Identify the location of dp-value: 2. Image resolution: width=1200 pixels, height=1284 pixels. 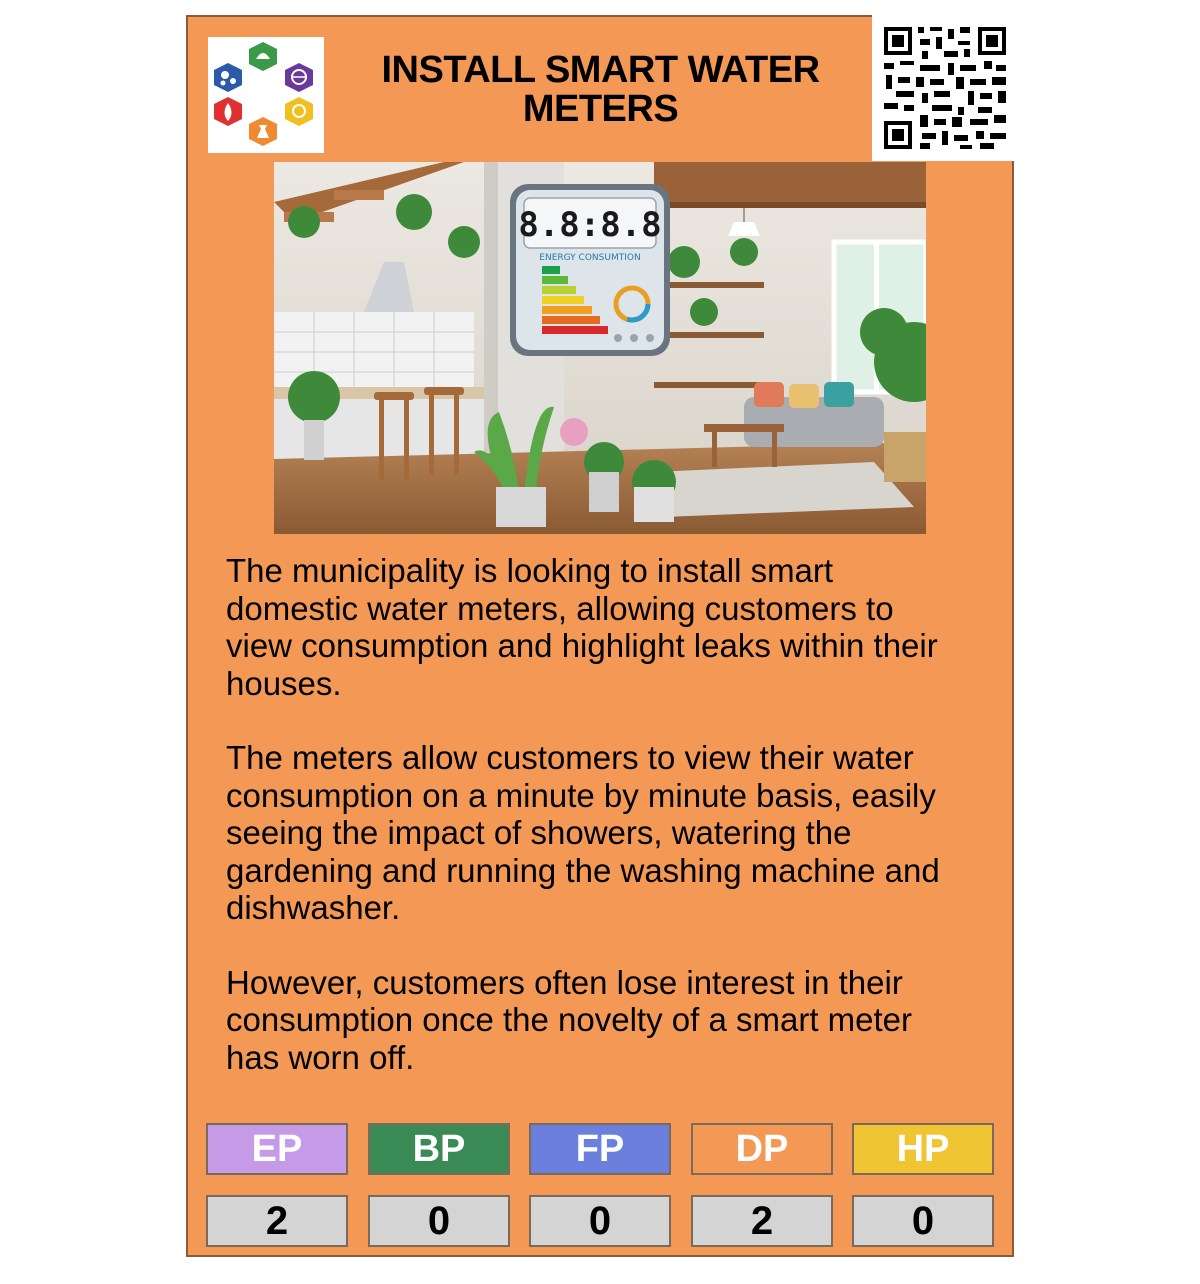
(762, 1221).